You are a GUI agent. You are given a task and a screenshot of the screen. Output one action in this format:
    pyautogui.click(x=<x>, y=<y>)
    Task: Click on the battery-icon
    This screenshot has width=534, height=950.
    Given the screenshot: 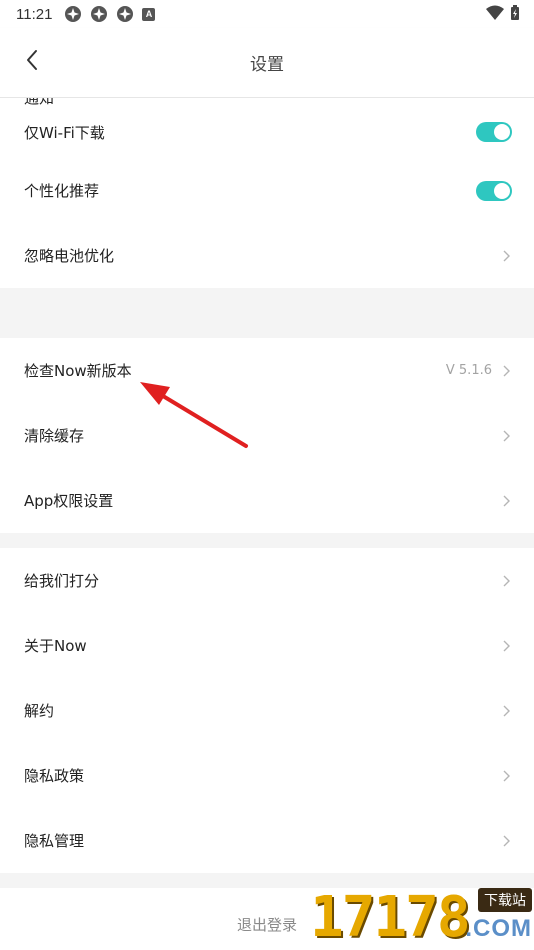 What is the action you would take?
    pyautogui.click(x=515, y=12)
    